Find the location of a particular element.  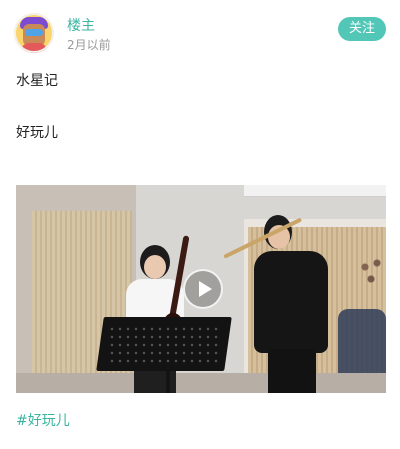

musician-left-face is located at coordinates (155, 267).